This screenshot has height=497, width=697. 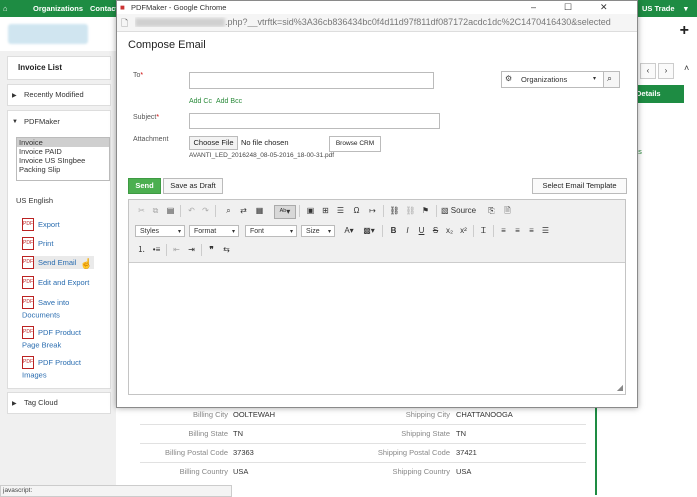 I want to click on outdent-icon: ⇤, so click(x=176, y=250).